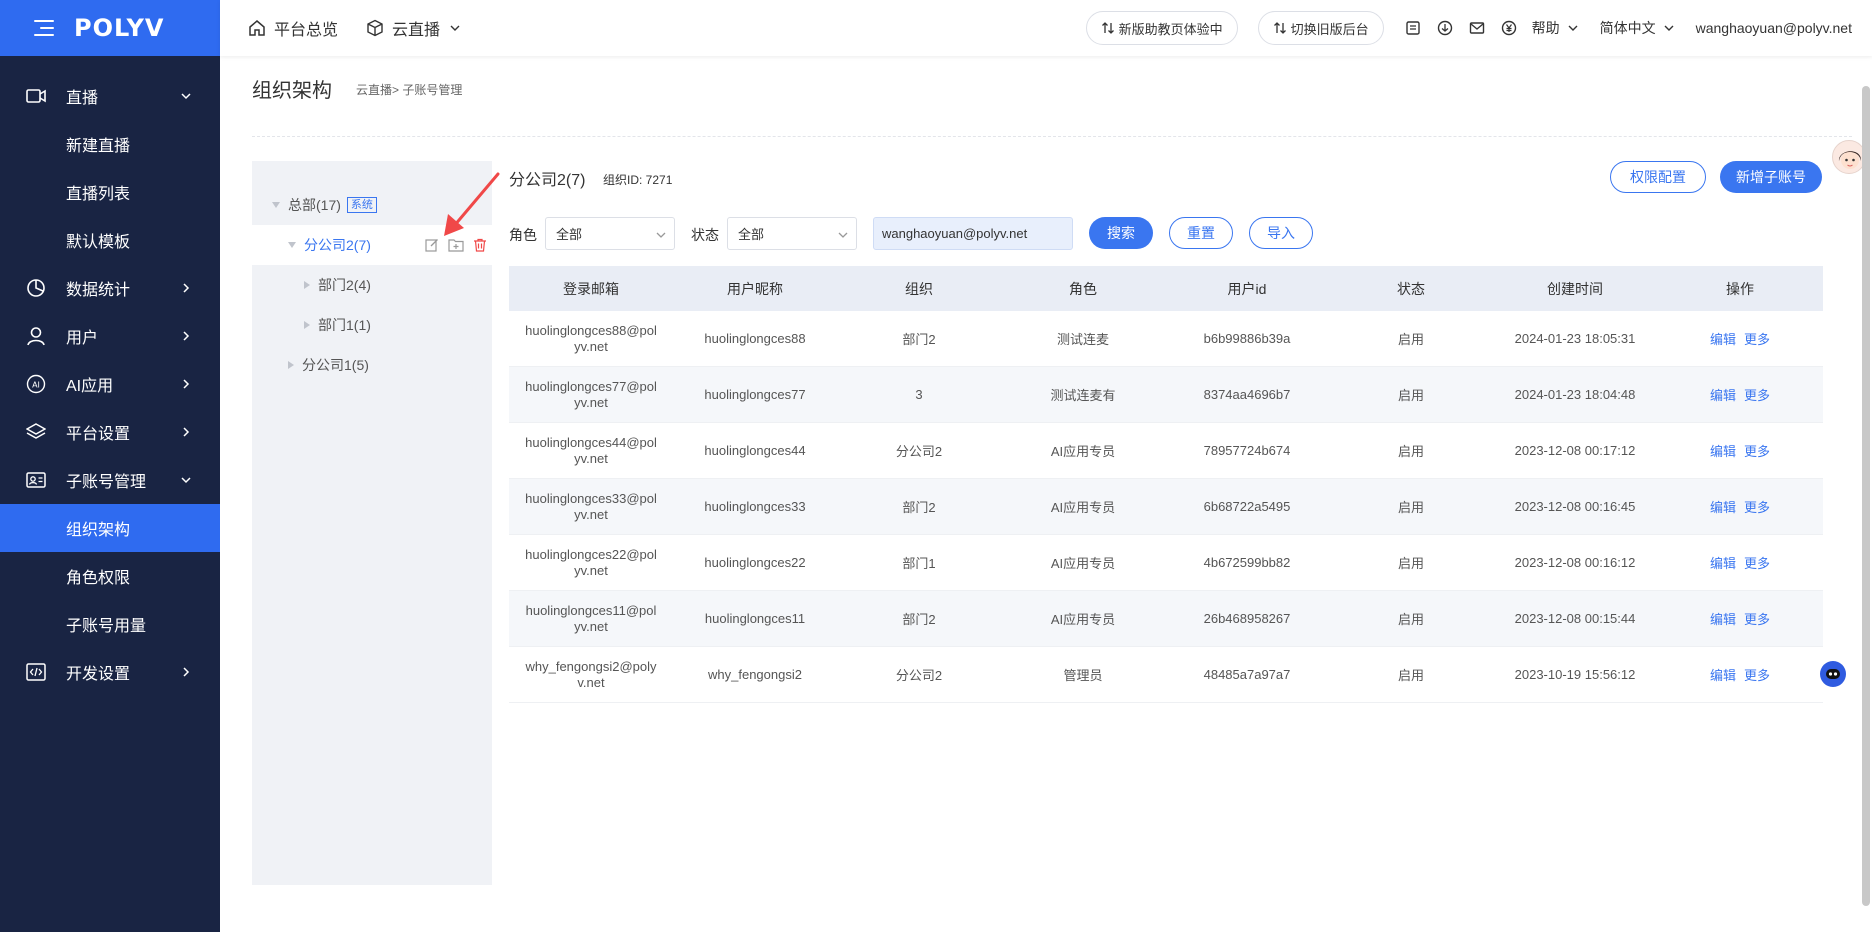 This screenshot has height=932, width=1872. What do you see at coordinates (372, 365) in the screenshot?
I see `tree-node-branch1: 分公司1(5)` at bounding box center [372, 365].